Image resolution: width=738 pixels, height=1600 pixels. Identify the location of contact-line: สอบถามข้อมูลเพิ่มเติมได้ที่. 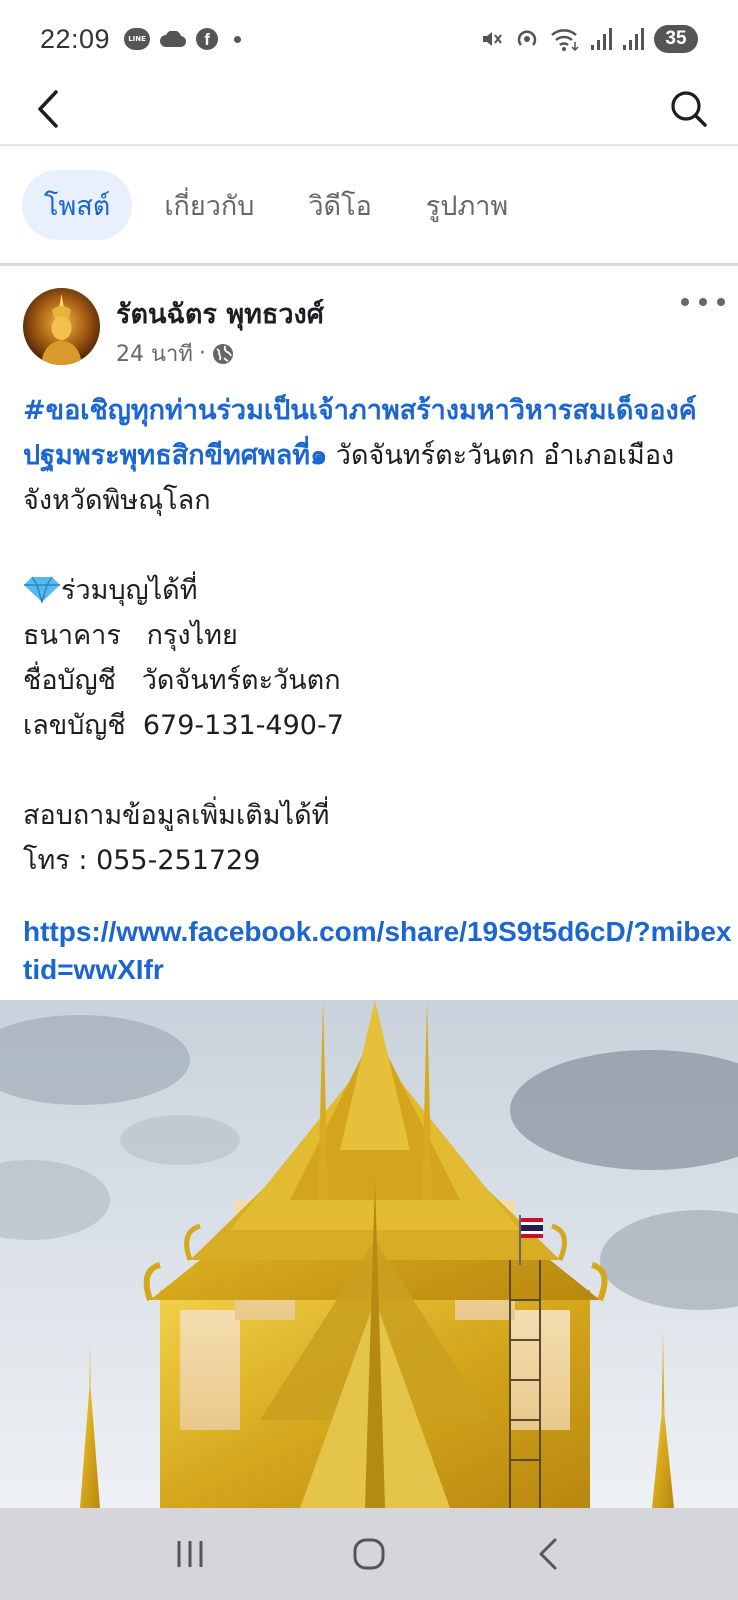
(176, 815).